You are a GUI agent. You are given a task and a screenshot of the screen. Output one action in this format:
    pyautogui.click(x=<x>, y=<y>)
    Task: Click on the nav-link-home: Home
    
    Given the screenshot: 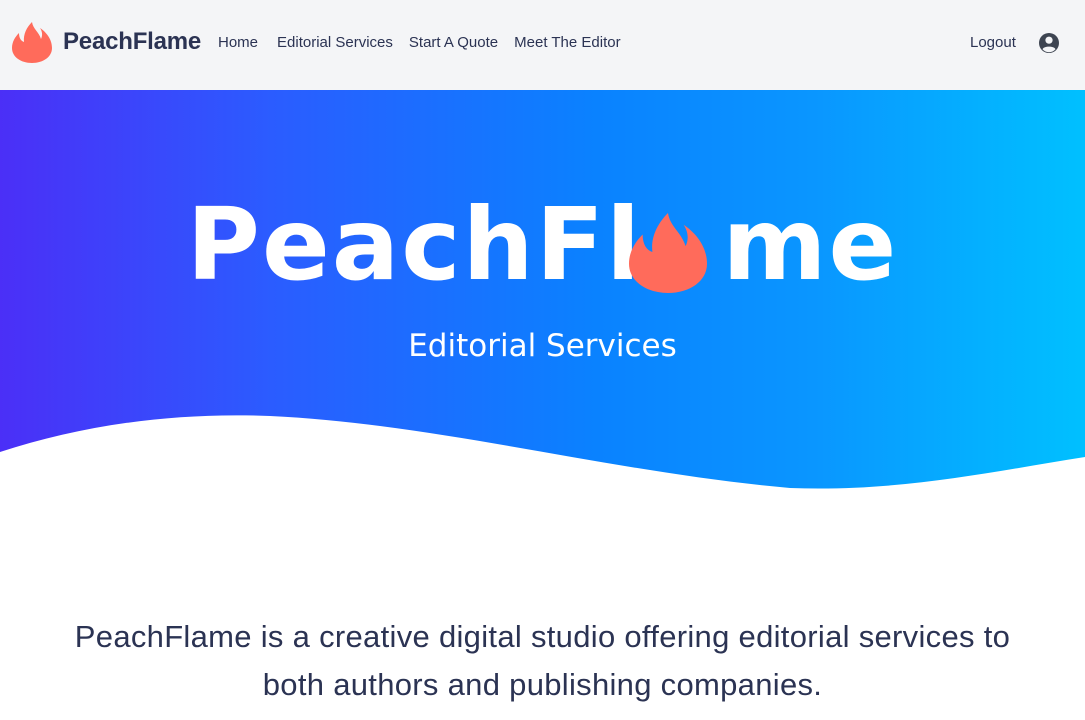 What is the action you would take?
    pyautogui.click(x=238, y=43)
    